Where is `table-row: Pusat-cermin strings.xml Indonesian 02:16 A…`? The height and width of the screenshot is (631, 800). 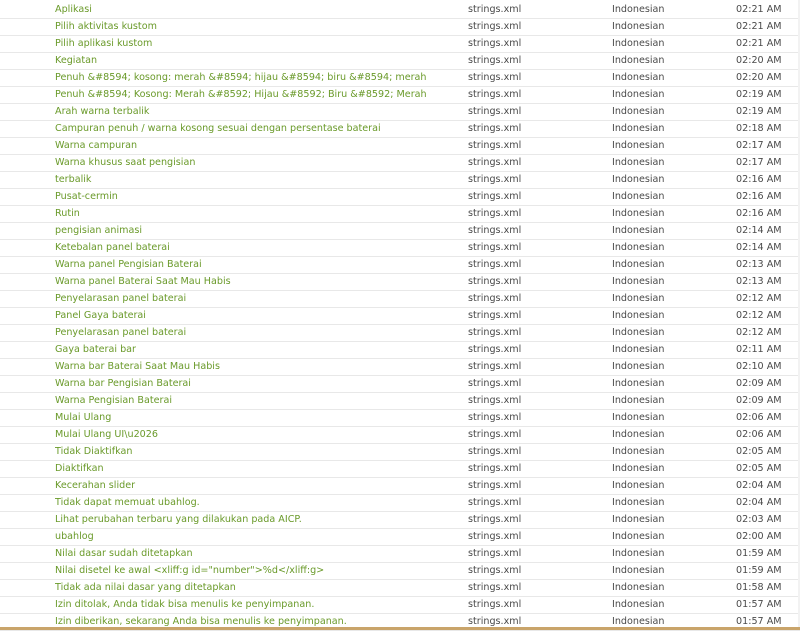 table-row: Pusat-cermin strings.xml Indonesian 02:16 A… is located at coordinates (400, 197).